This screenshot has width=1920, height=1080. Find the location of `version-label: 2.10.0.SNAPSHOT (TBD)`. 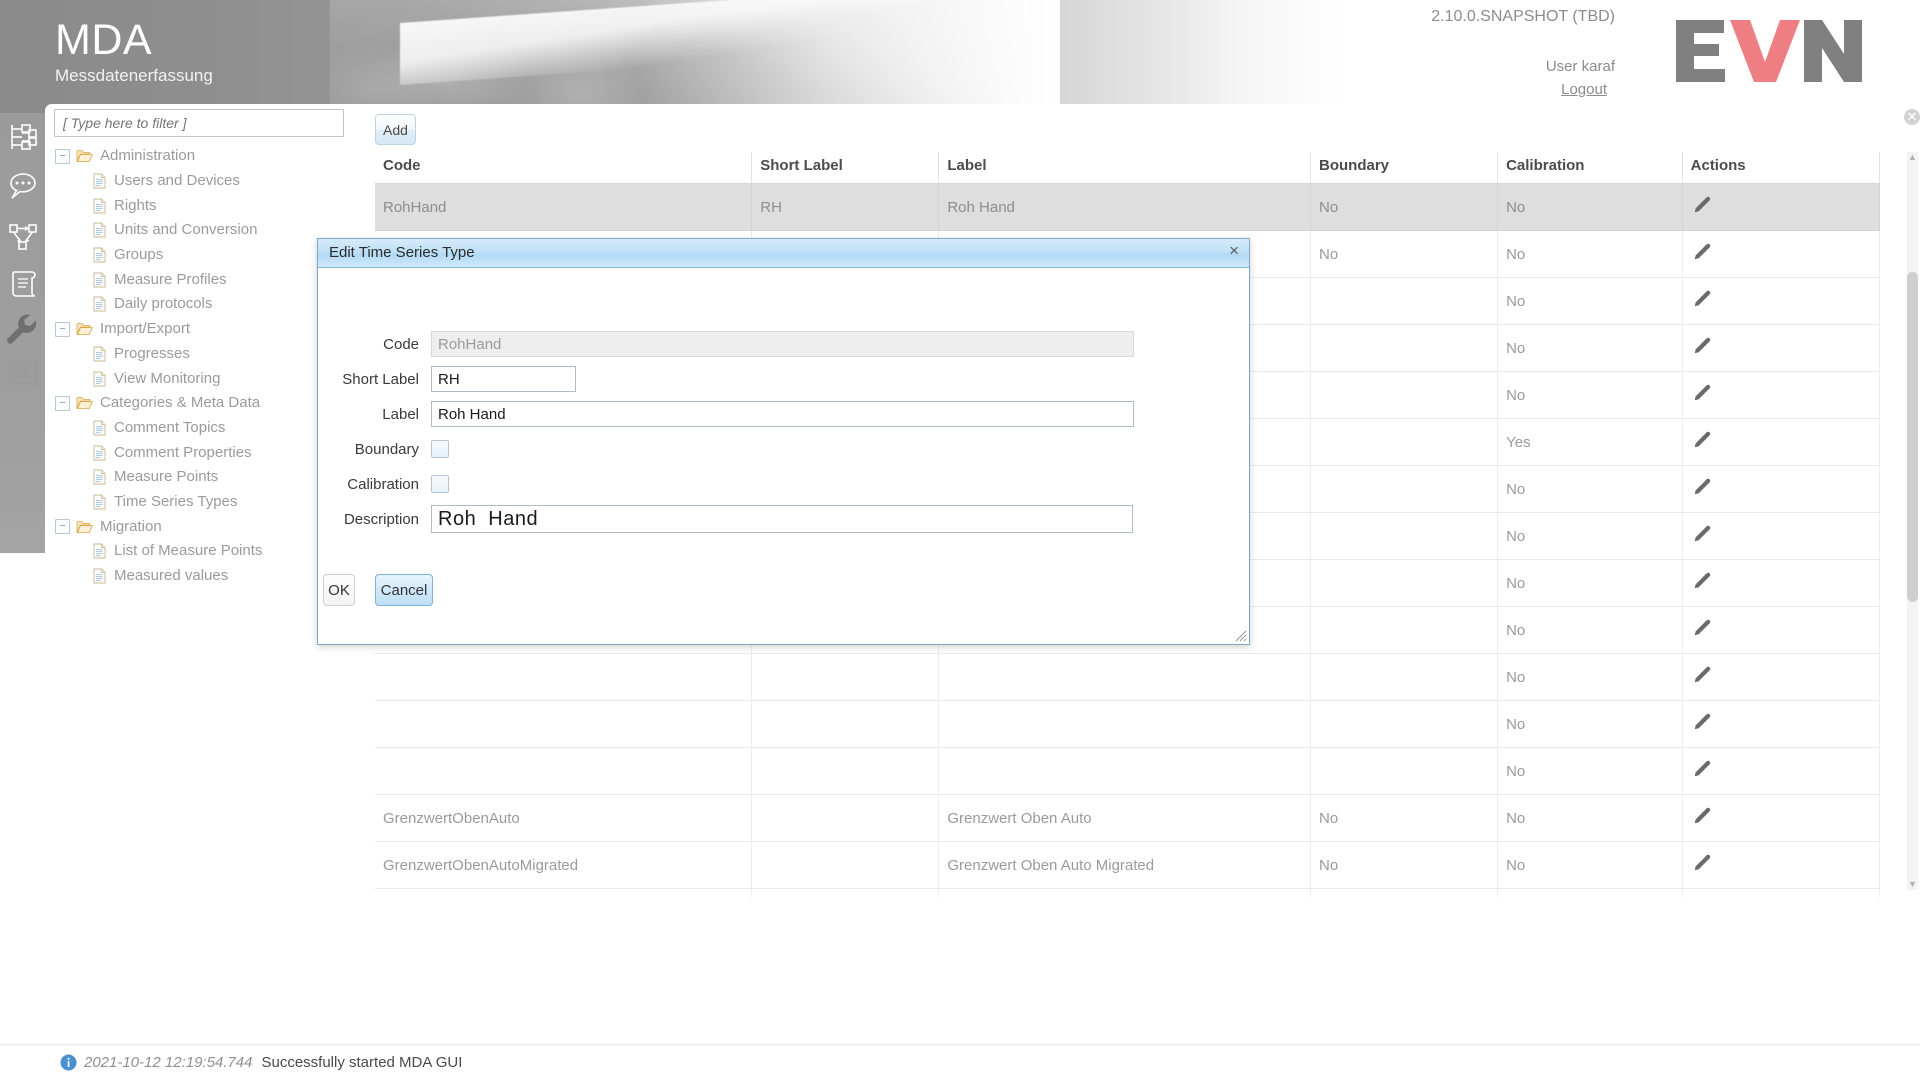

version-label: 2.10.0.SNAPSHOT (TBD) is located at coordinates (1523, 16).